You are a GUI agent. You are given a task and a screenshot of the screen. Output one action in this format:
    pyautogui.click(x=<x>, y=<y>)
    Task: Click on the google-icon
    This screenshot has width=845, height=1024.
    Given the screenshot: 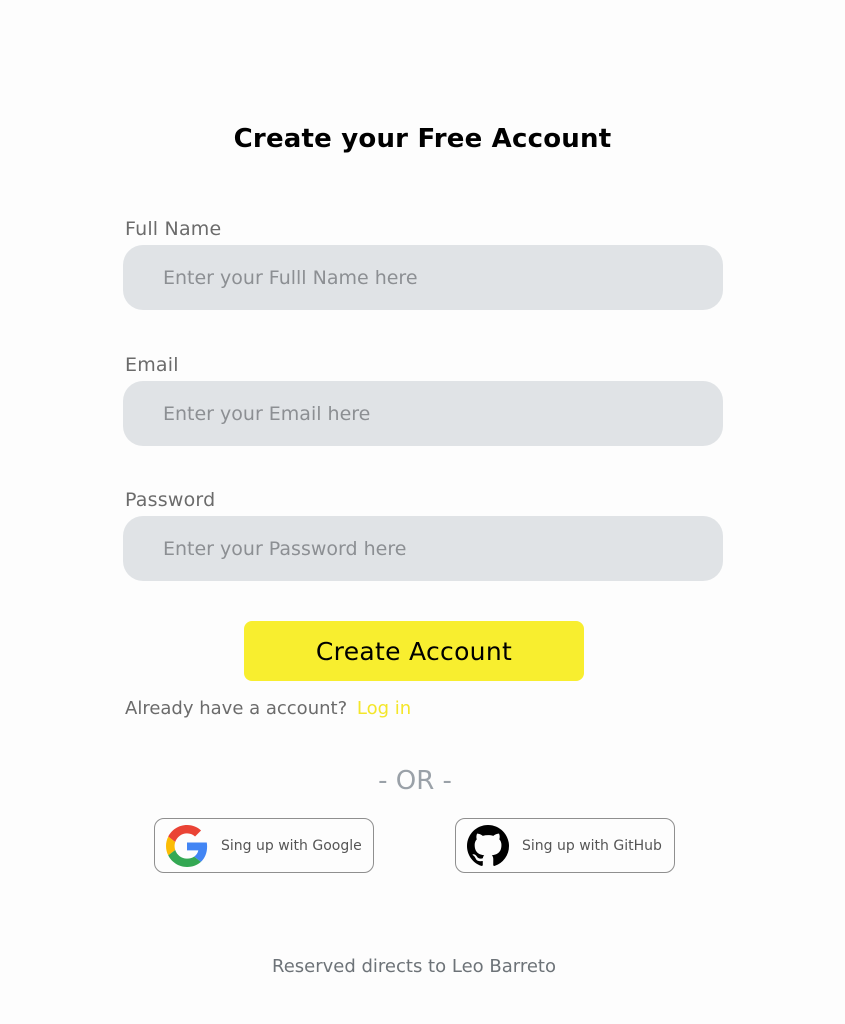 What is the action you would take?
    pyautogui.click(x=187, y=846)
    